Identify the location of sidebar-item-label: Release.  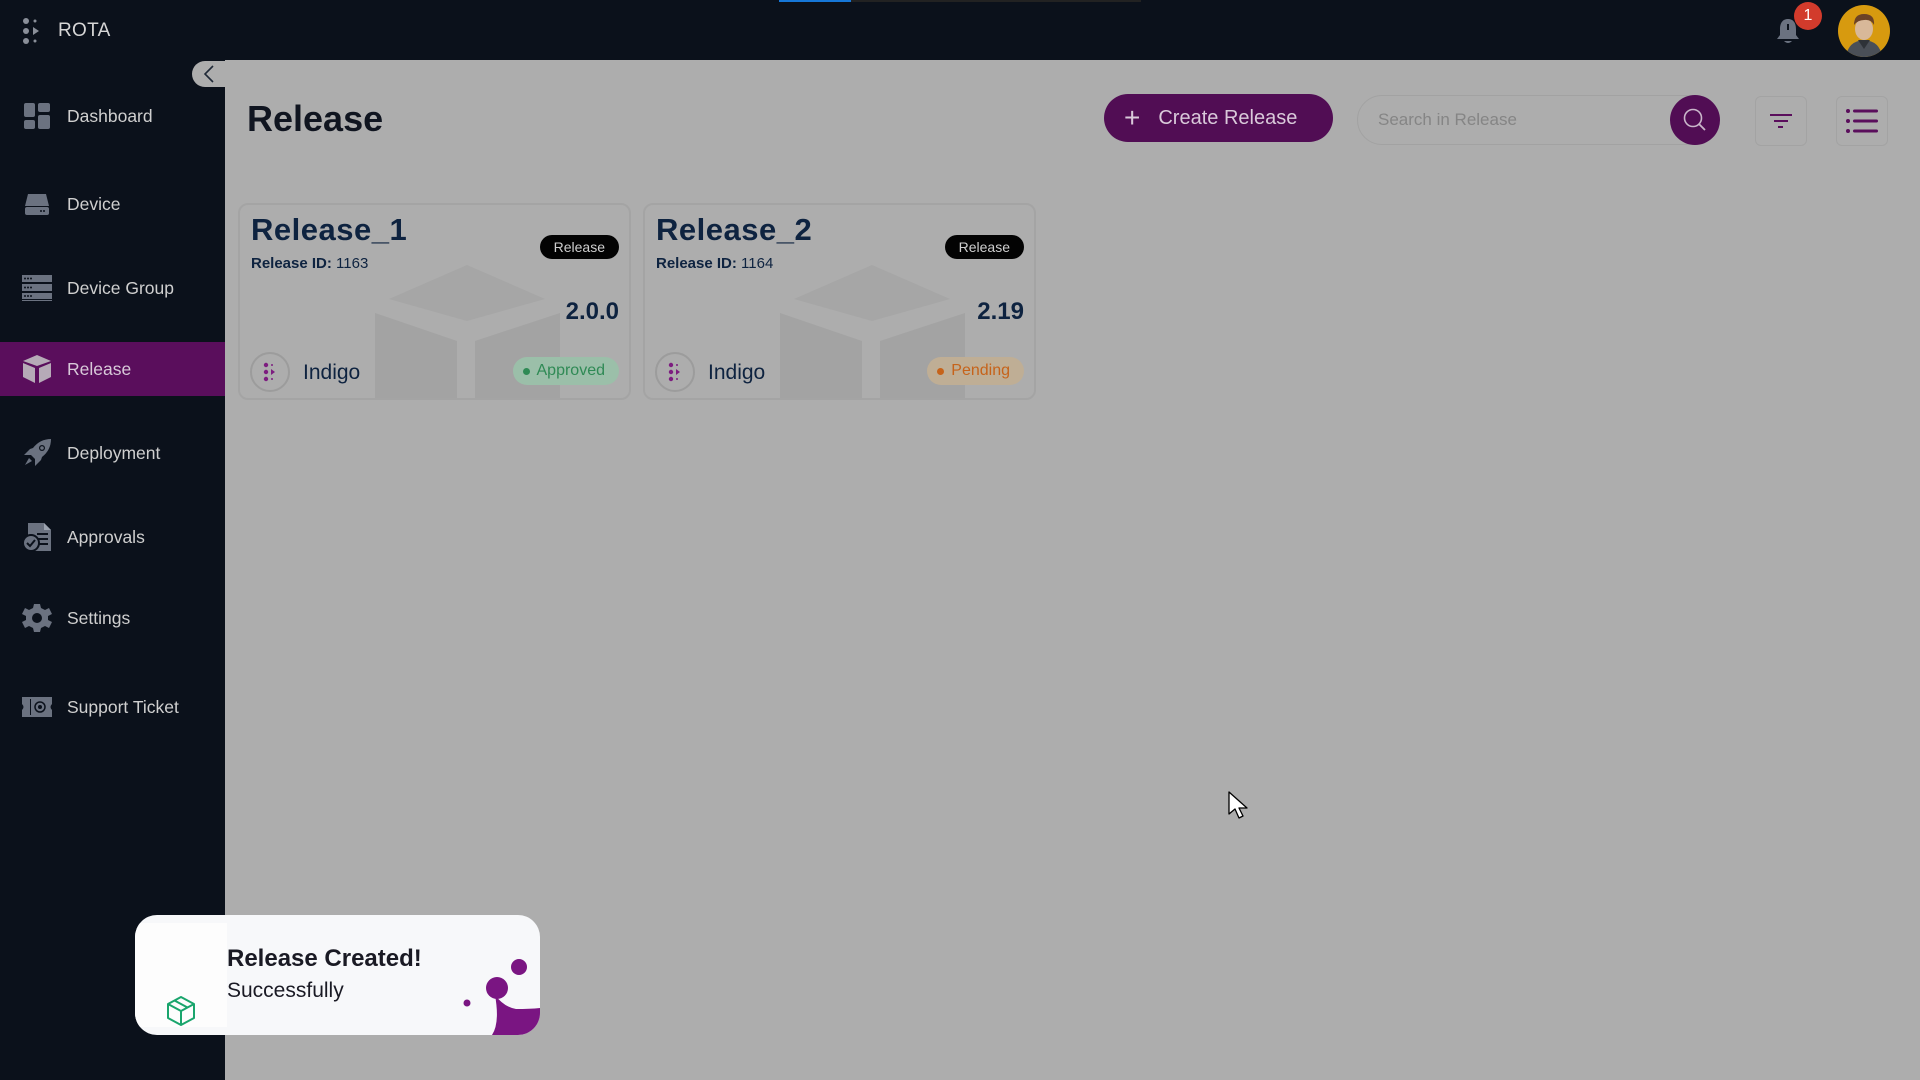
(99, 368).